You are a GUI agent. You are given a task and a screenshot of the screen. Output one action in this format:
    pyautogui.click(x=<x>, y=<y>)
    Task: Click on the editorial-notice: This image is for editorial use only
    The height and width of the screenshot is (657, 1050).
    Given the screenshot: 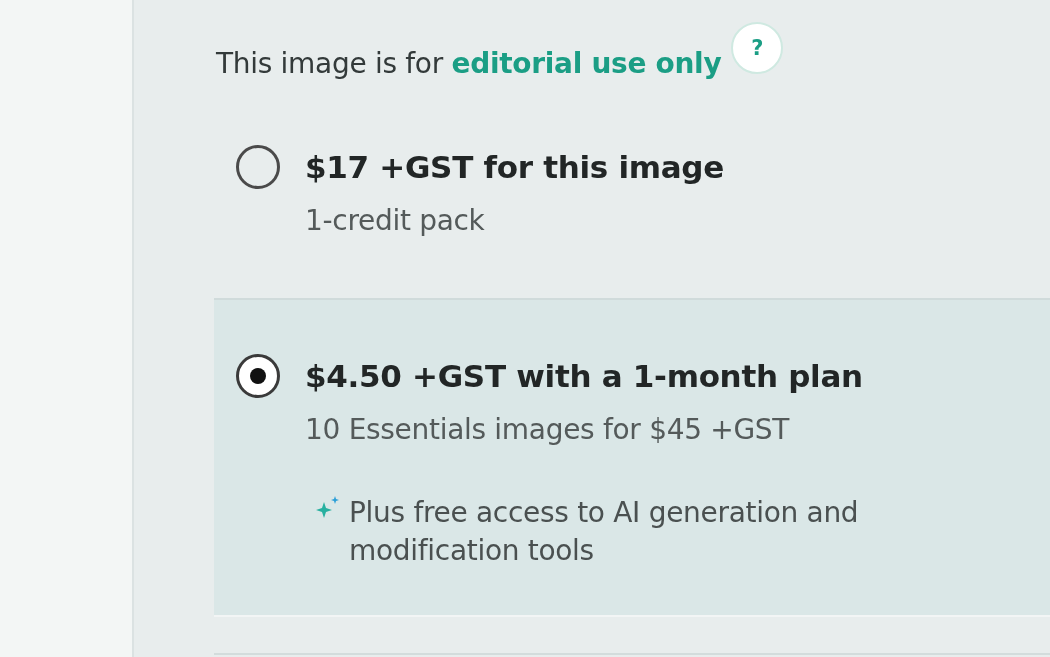 What is the action you would take?
    pyautogui.click(x=469, y=64)
    